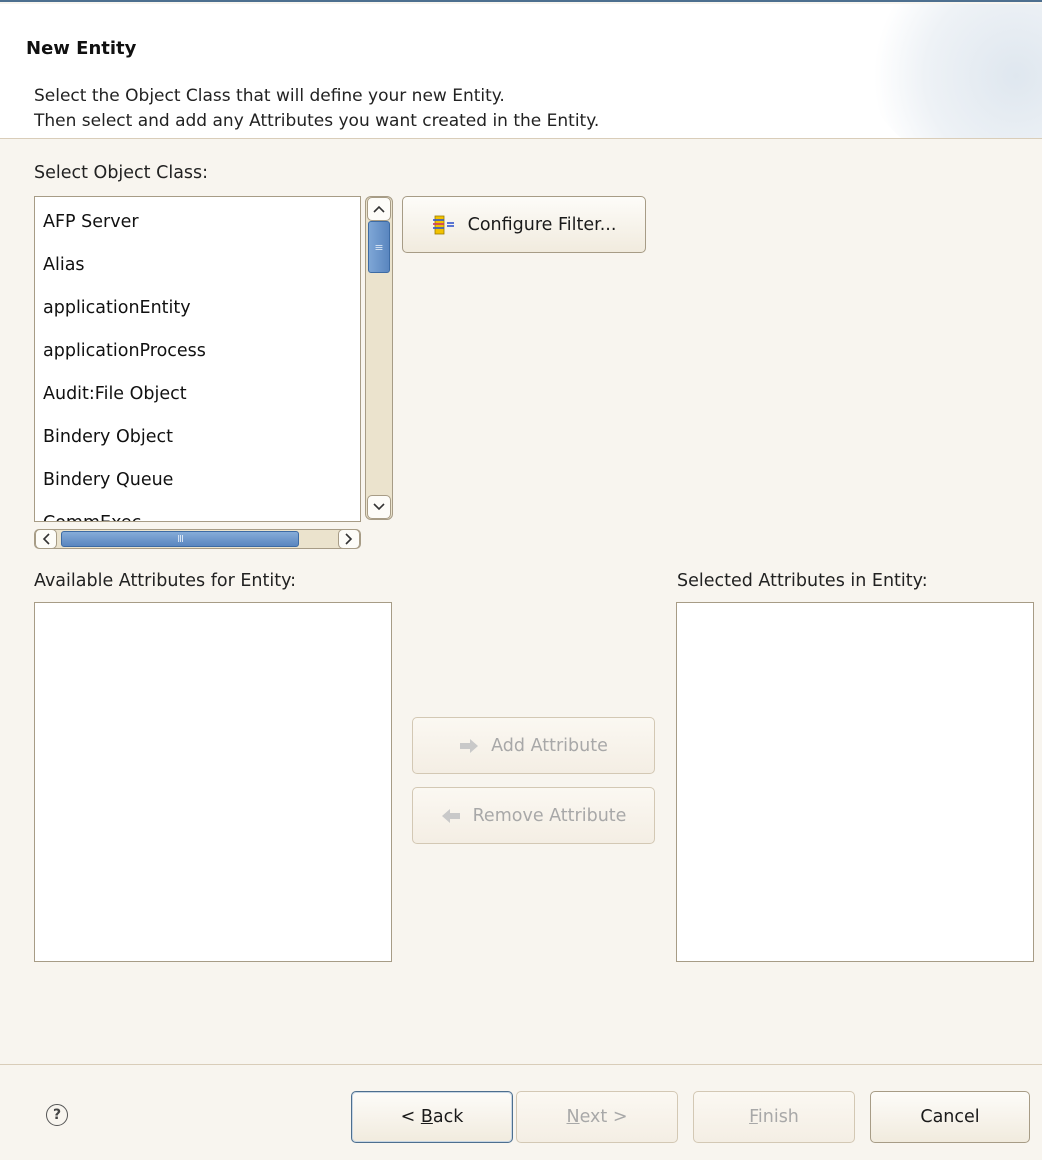 The image size is (1042, 1160). What do you see at coordinates (802, 581) in the screenshot?
I see `selected-attributes-label: Selected Attributes in Entity:` at bounding box center [802, 581].